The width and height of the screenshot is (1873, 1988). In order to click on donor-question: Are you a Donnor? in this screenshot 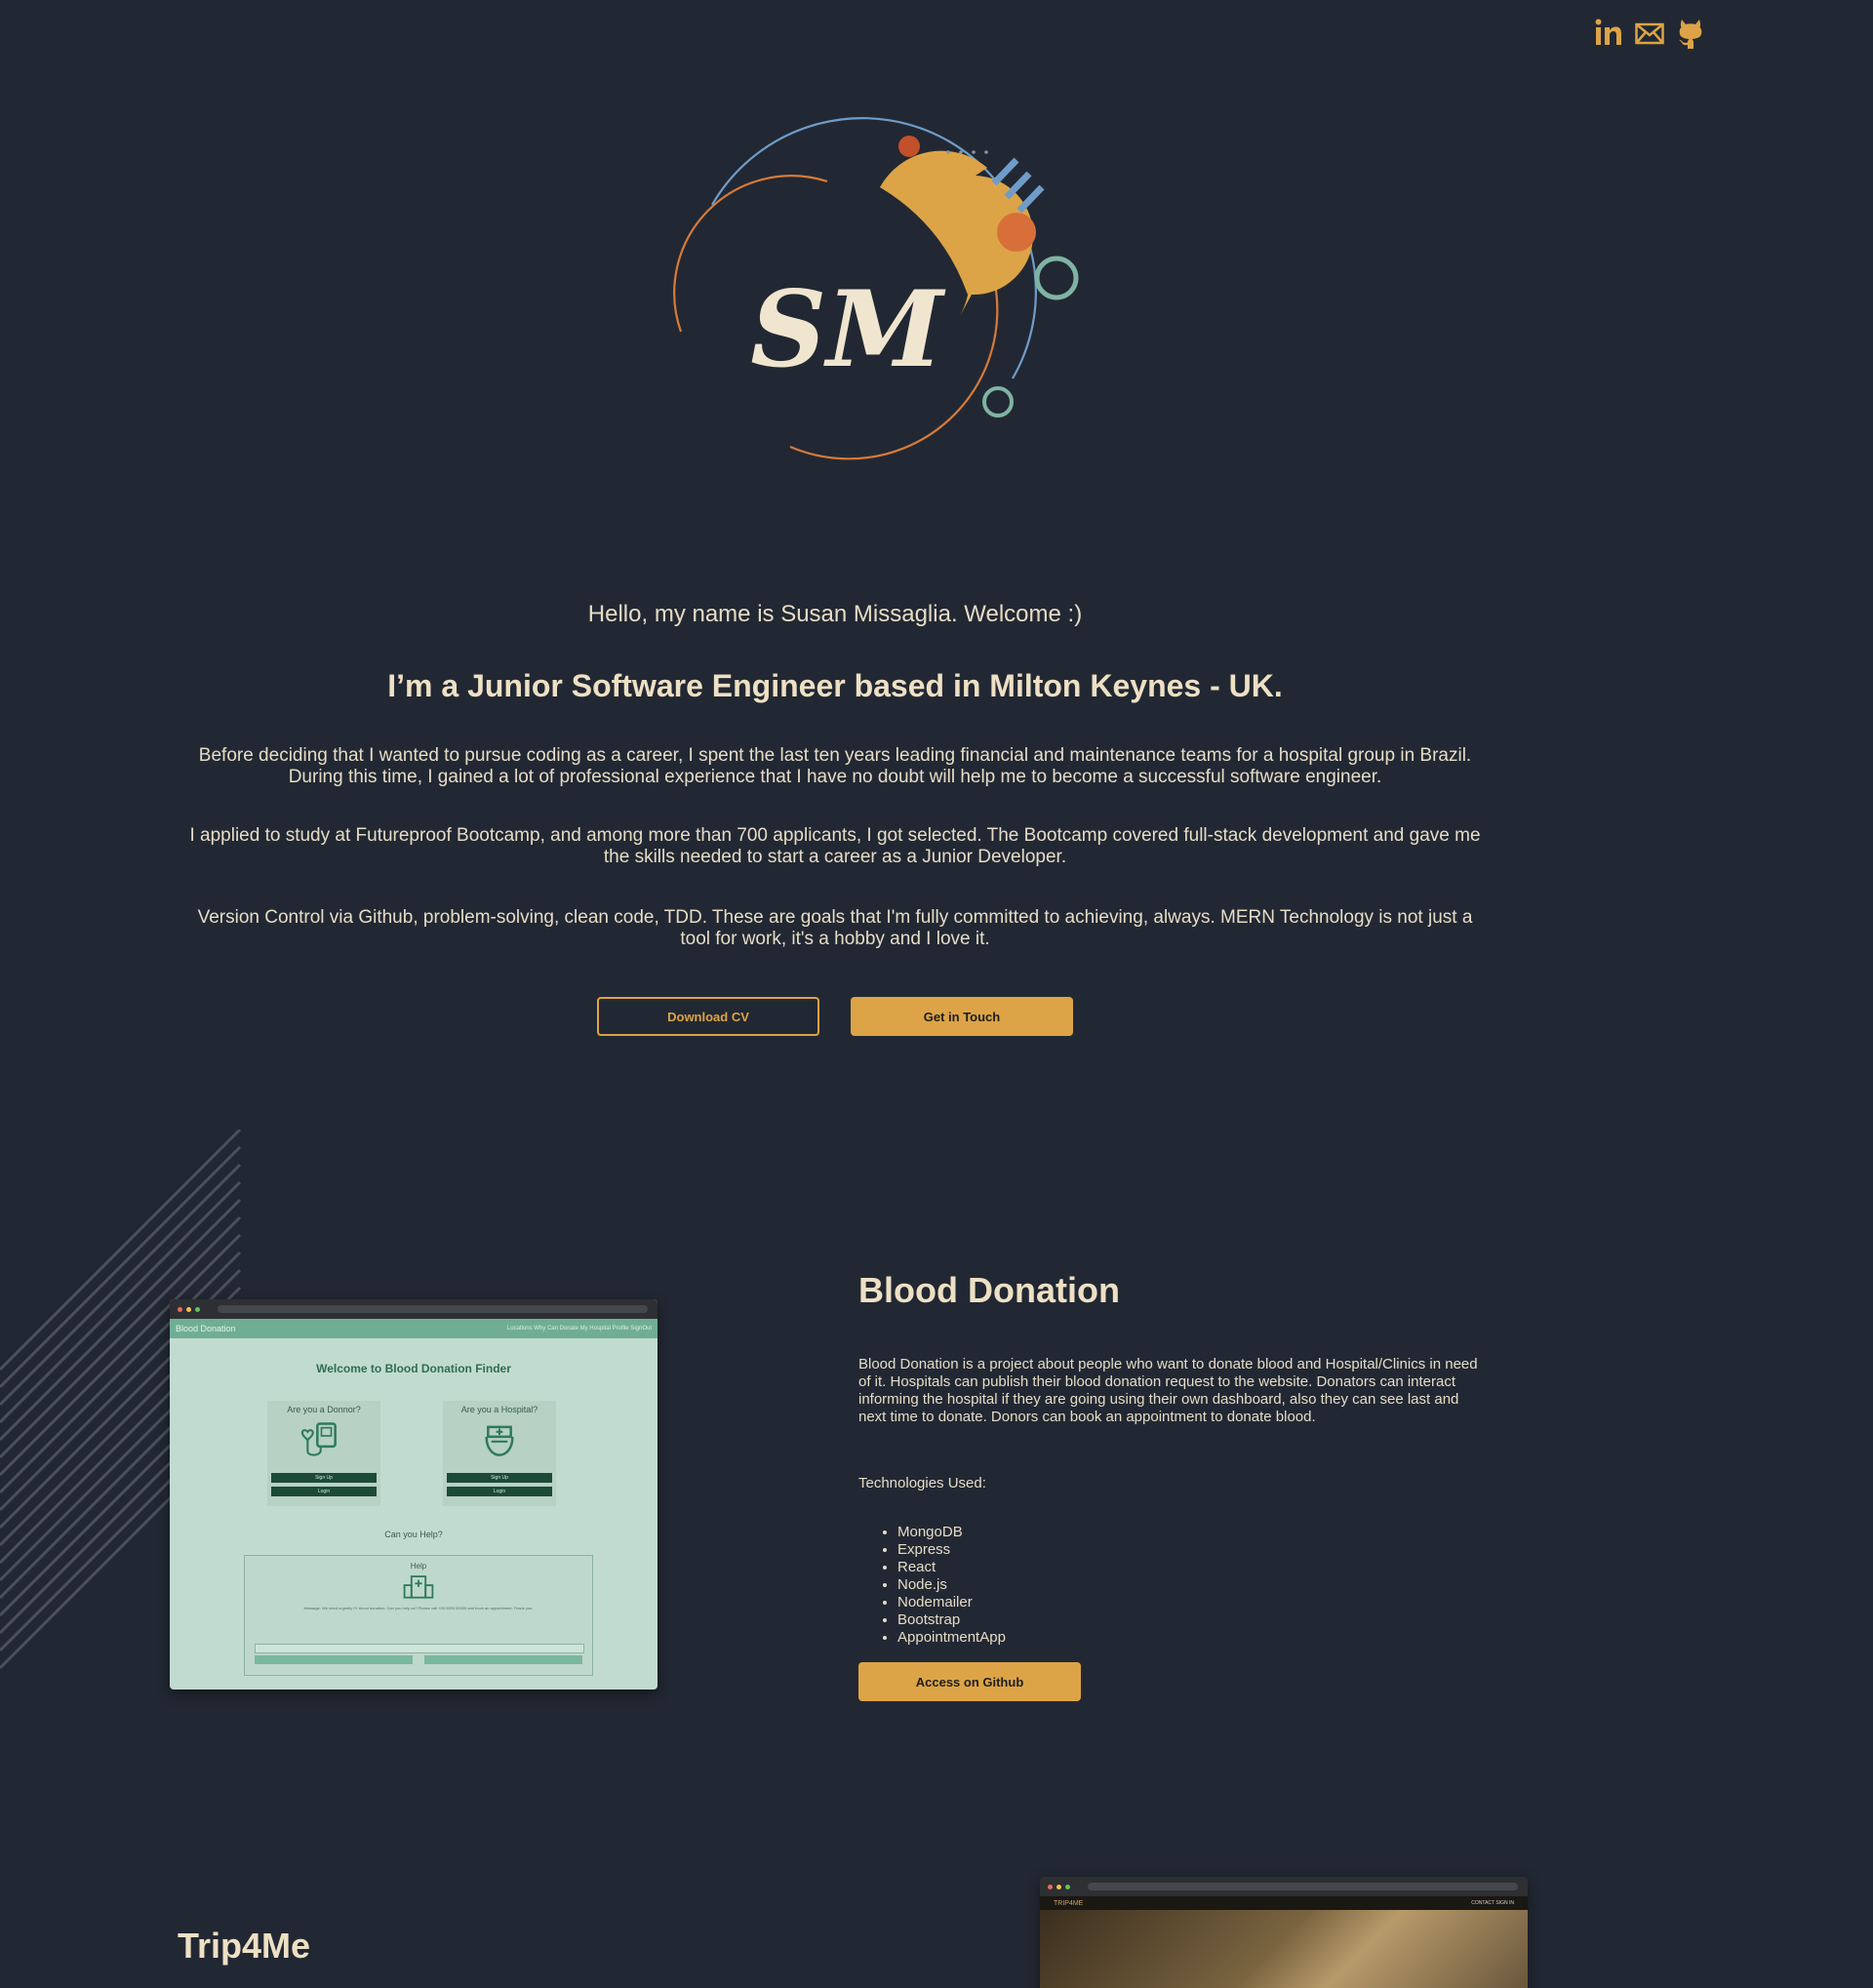, I will do `click(324, 1409)`.